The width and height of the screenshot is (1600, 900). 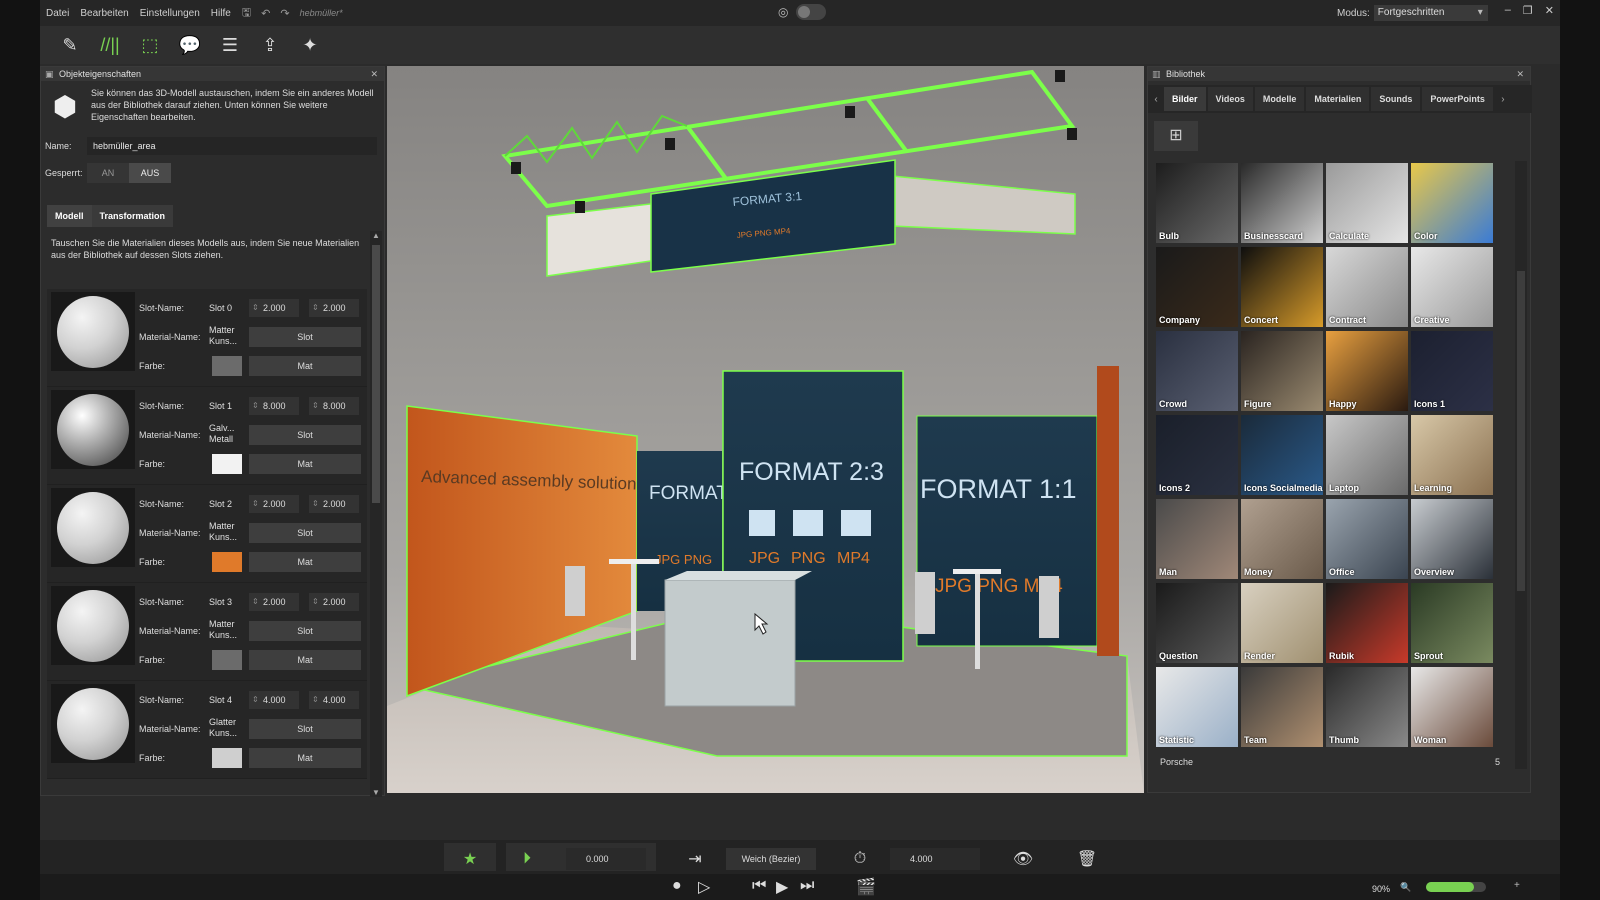 What do you see at coordinates (695, 859) in the screenshot?
I see `easing-icon: ⇥` at bounding box center [695, 859].